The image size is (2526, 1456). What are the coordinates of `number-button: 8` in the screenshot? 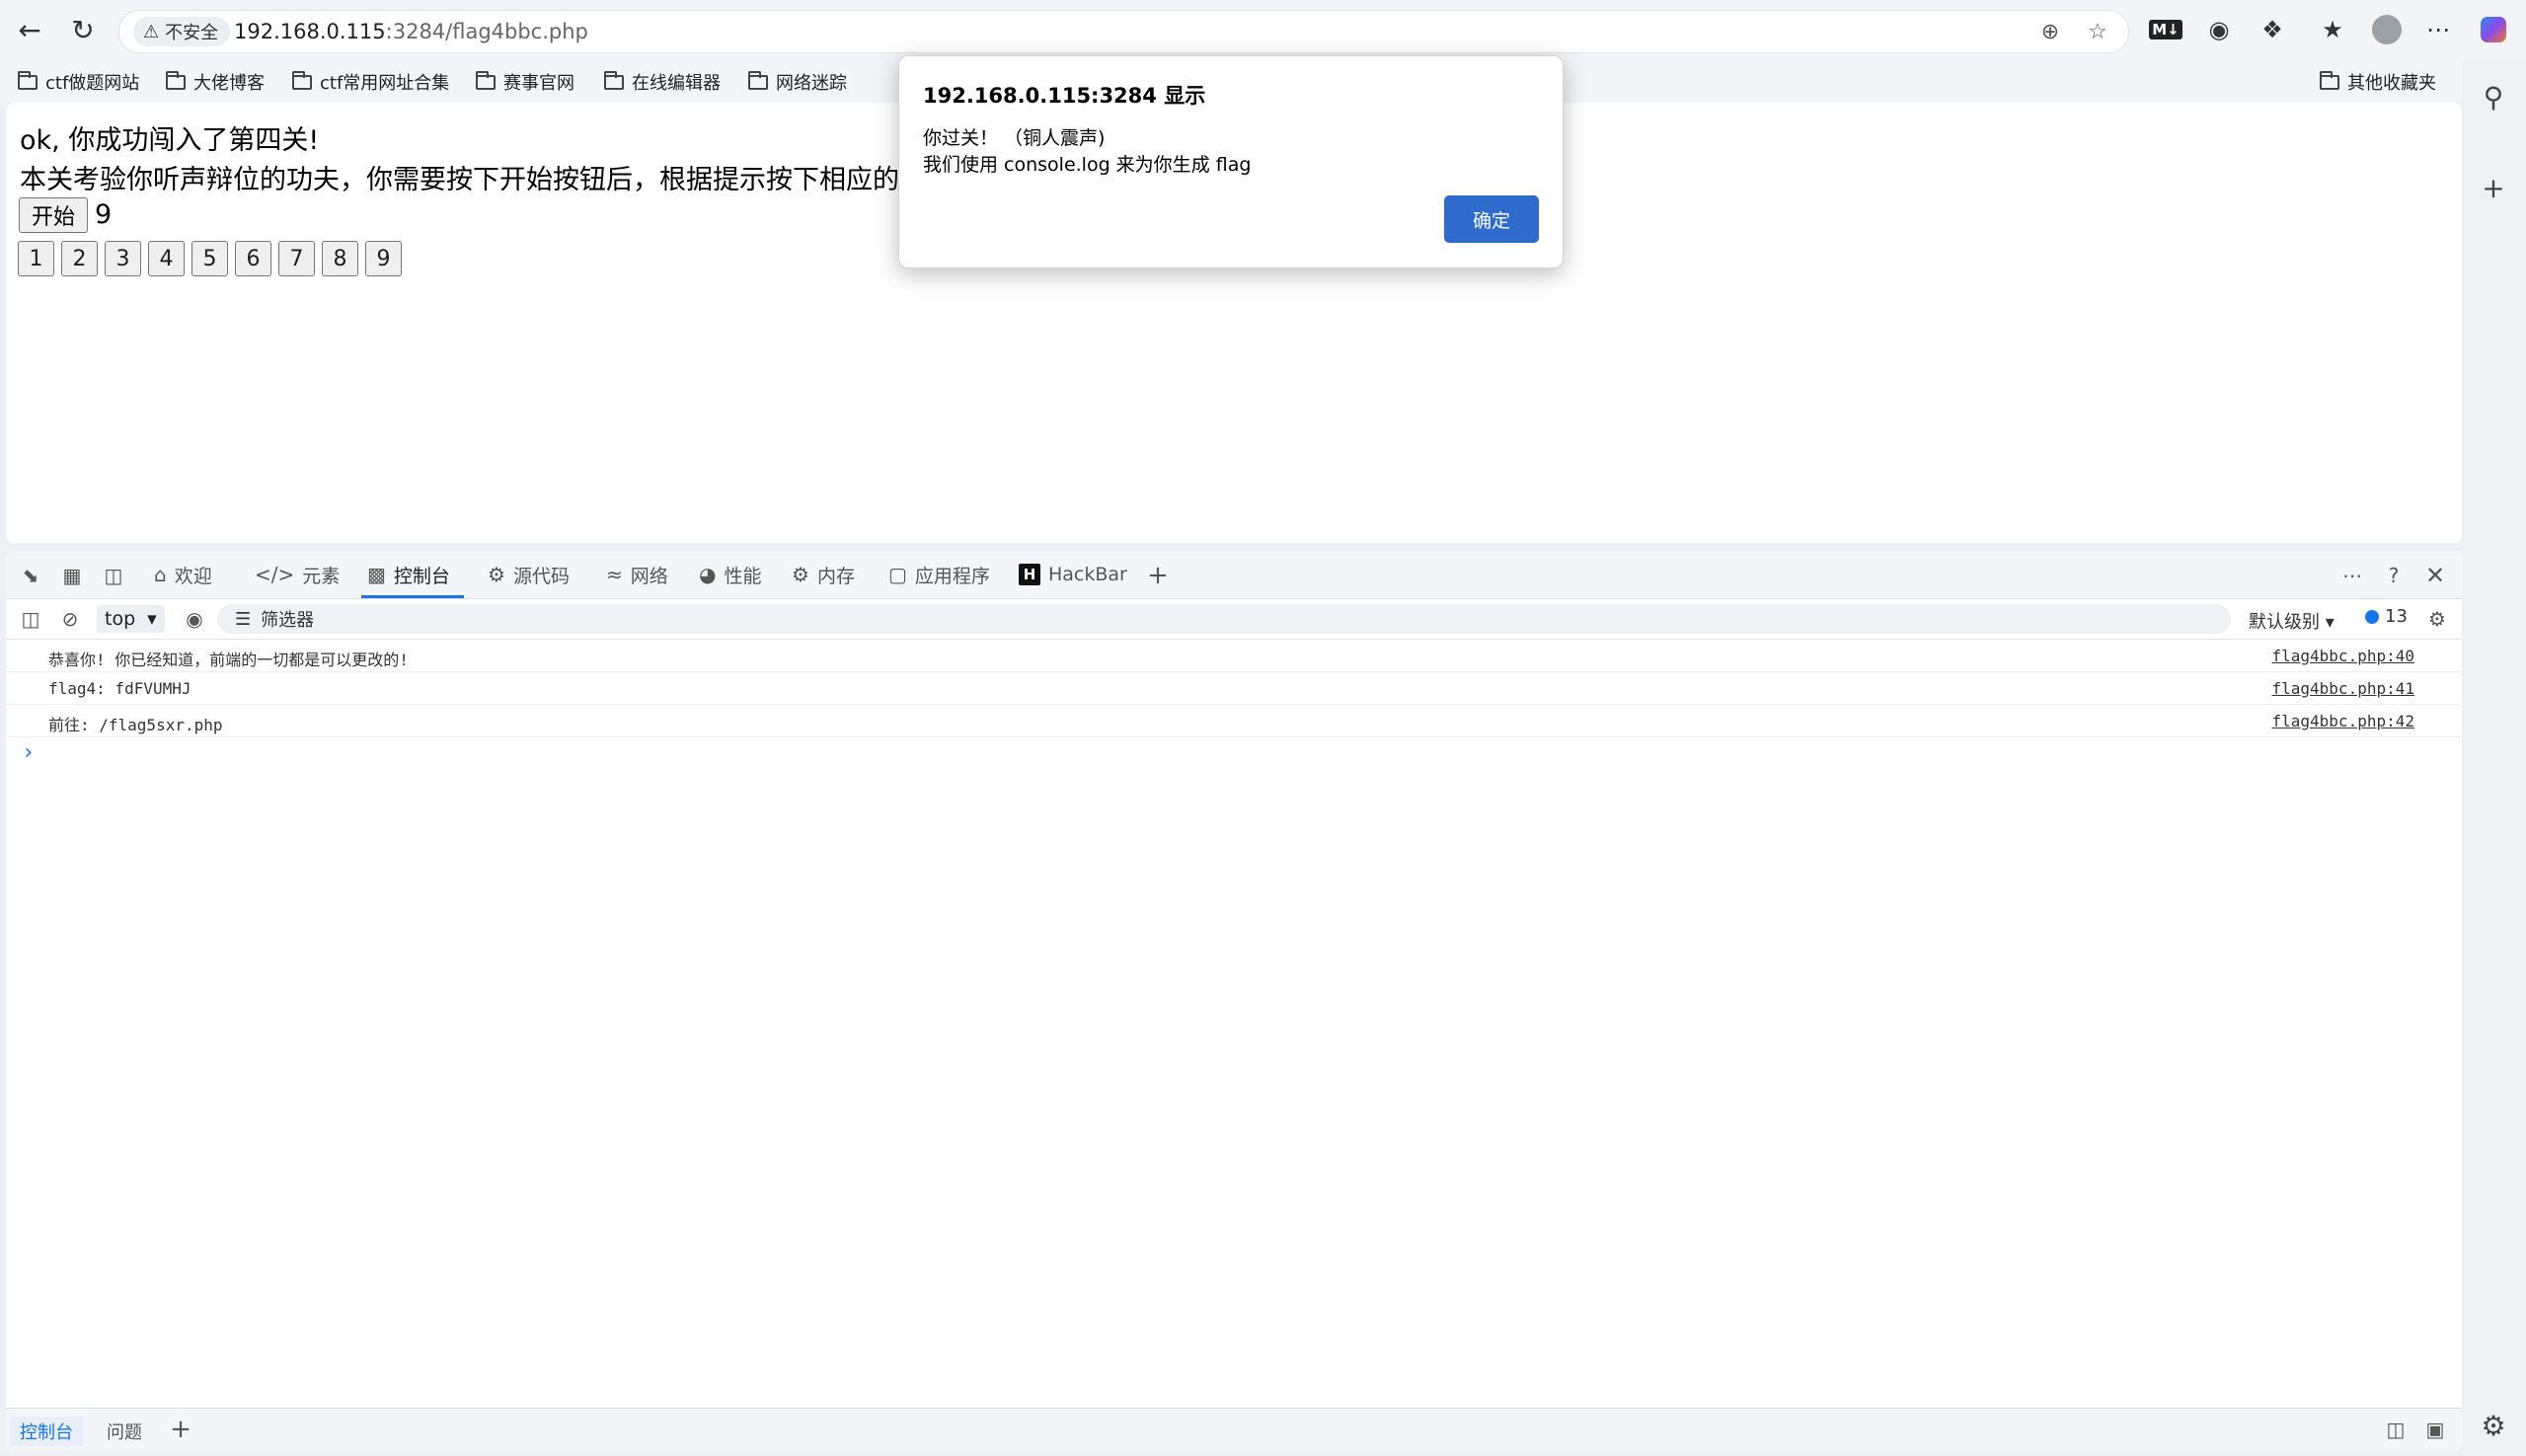 It's located at (340, 258).